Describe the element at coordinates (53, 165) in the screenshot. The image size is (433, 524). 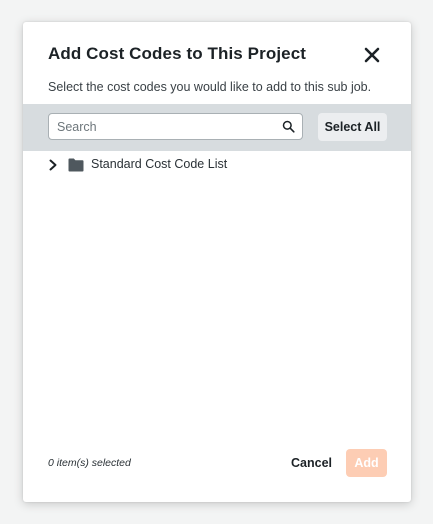
I see `chevron-right-icon` at that location.